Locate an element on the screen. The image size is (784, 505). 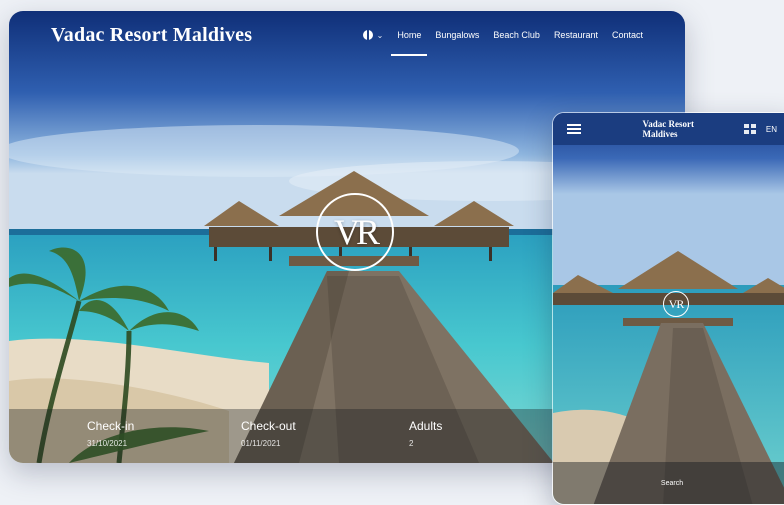
checkout-label: Check-out is located at coordinates (268, 426).